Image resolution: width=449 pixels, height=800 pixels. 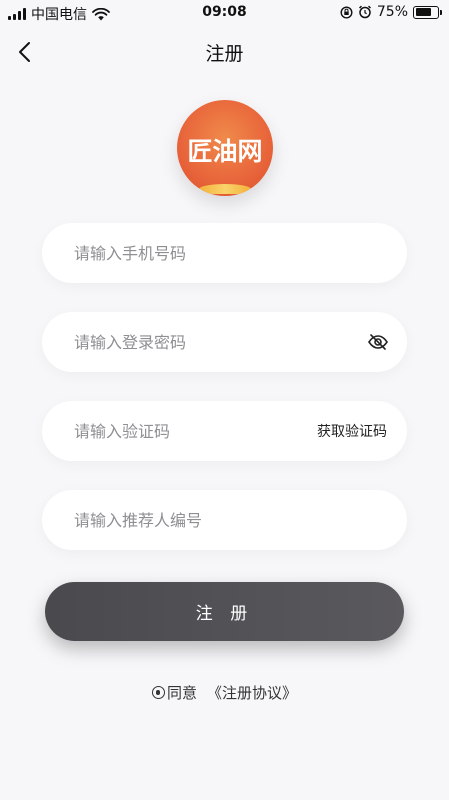 I want to click on status-bar: 中国电信 09:08 75%, so click(x=224, y=13).